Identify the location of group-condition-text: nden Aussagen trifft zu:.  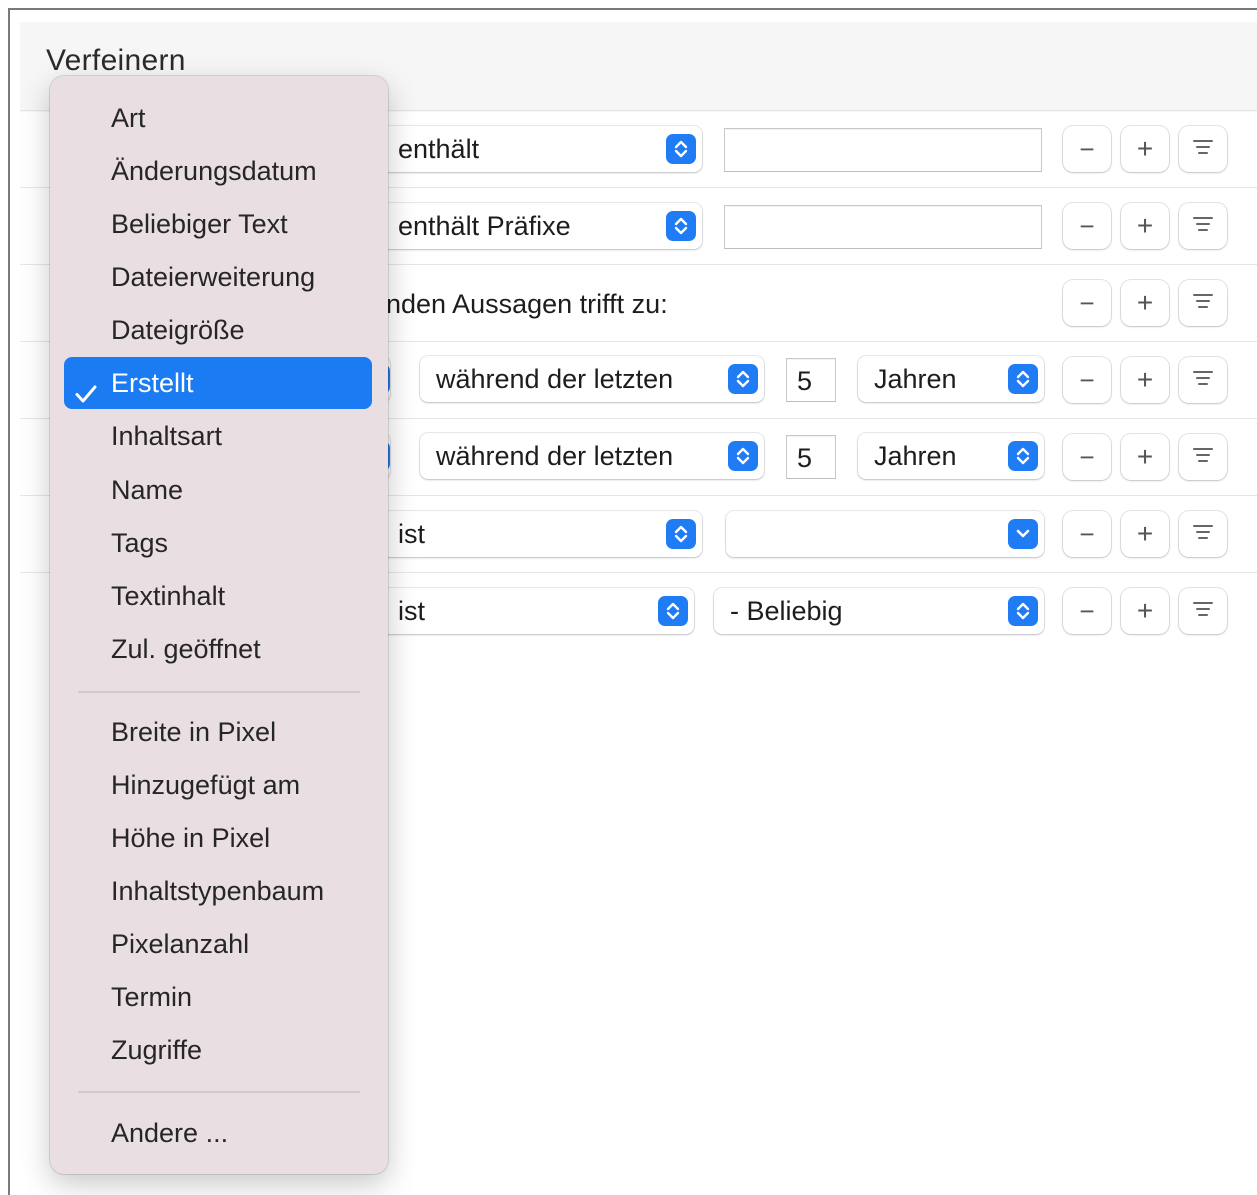
(527, 304).